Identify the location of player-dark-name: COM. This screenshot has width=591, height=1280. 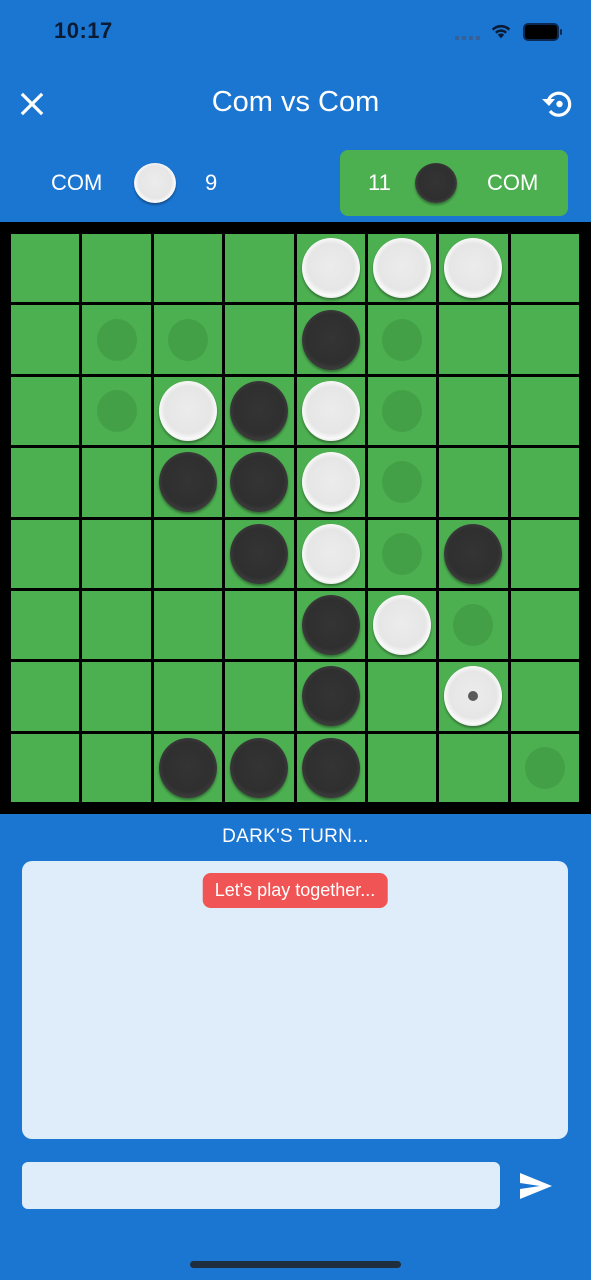
(513, 182).